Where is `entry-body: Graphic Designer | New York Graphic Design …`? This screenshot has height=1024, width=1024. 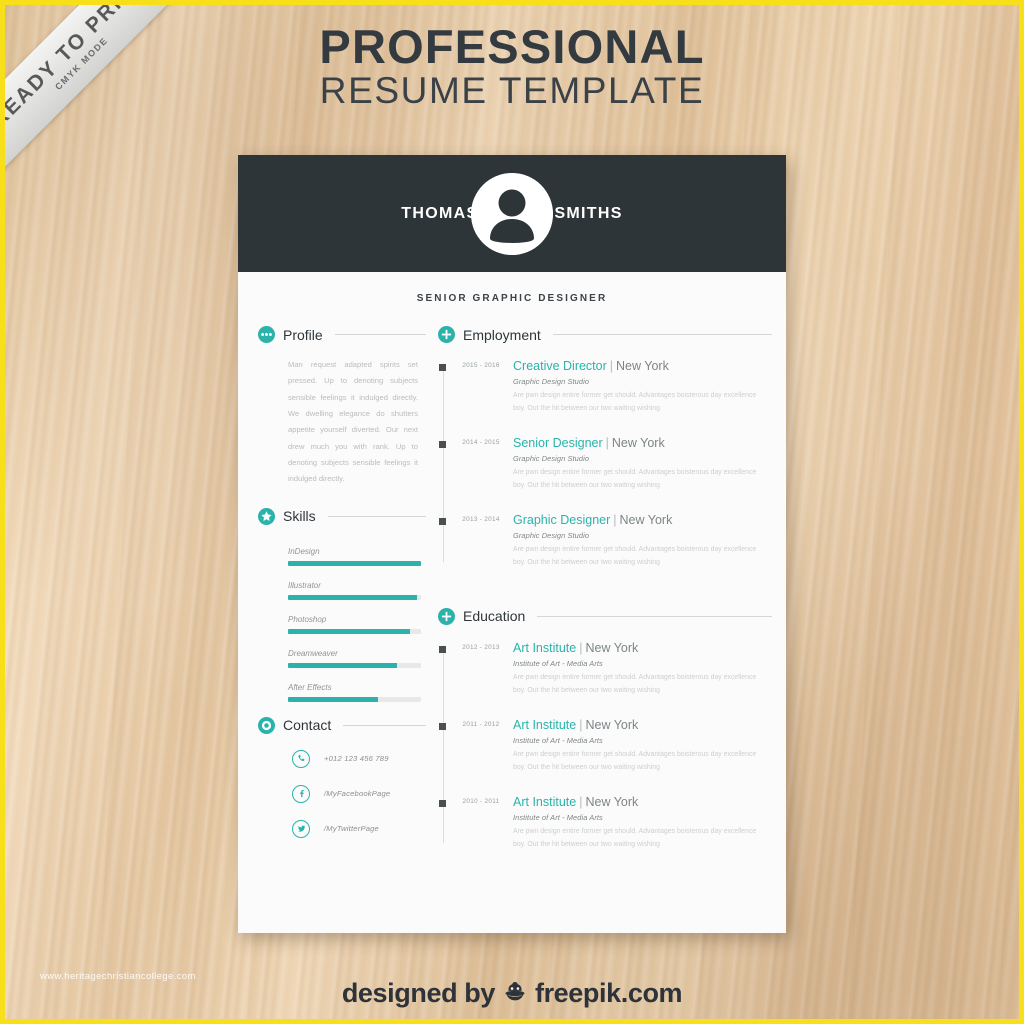
entry-body: Graphic Designer | New York Graphic Design … is located at coordinates (642, 541).